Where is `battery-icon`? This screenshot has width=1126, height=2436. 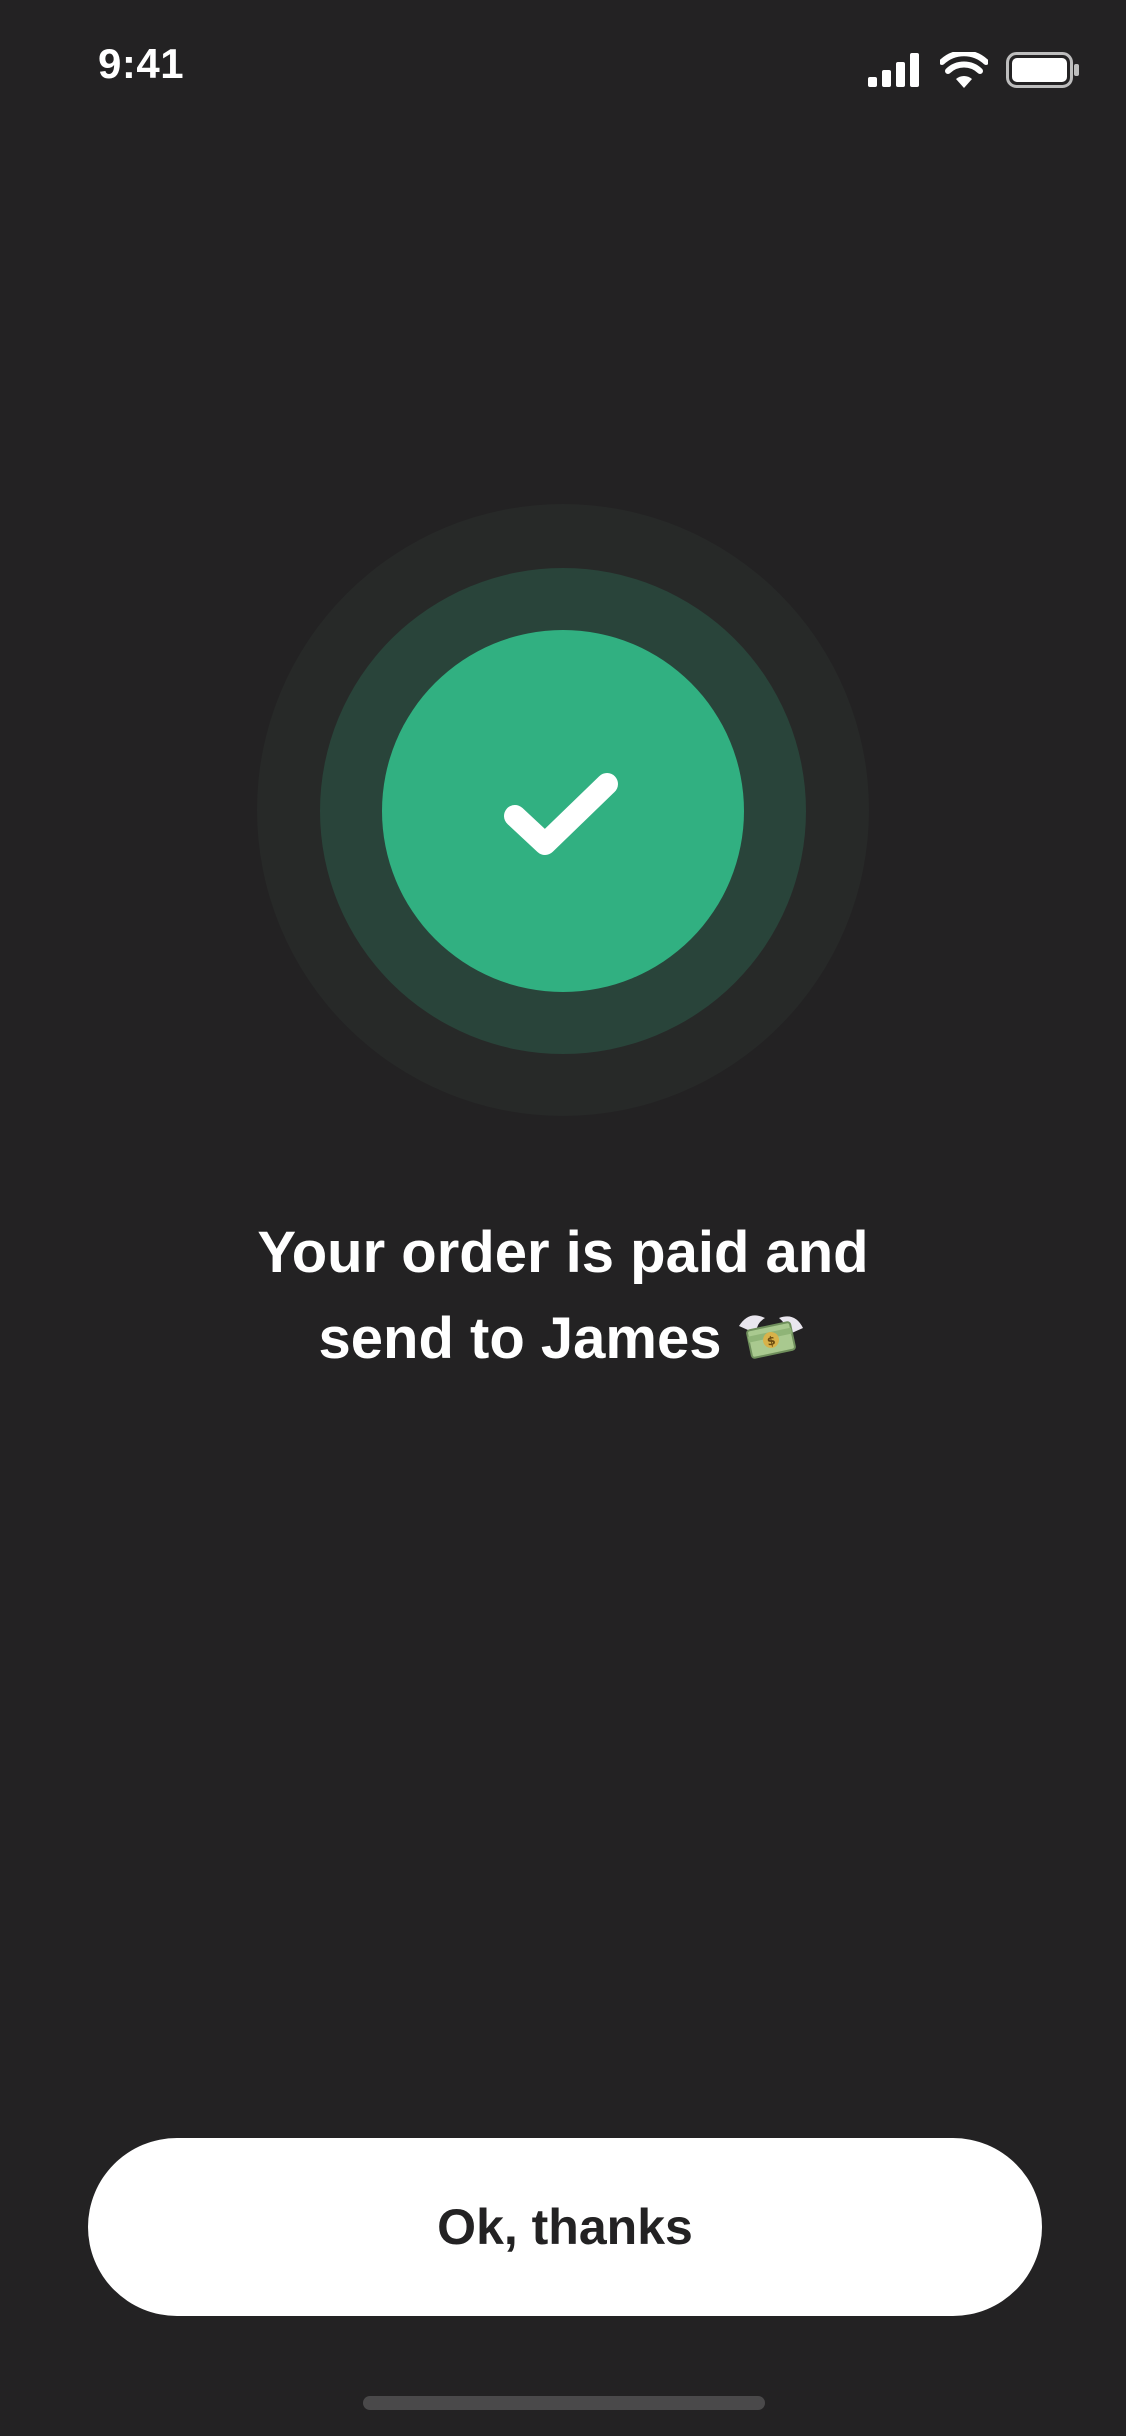
battery-icon is located at coordinates (1043, 70).